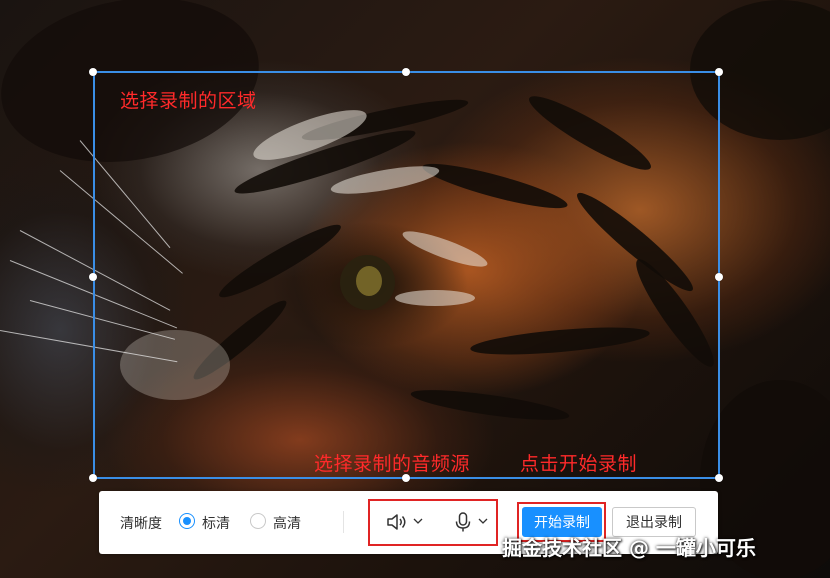 The width and height of the screenshot is (830, 578). Describe the element at coordinates (258, 521) in the screenshot. I see `radio-high-definition` at that location.